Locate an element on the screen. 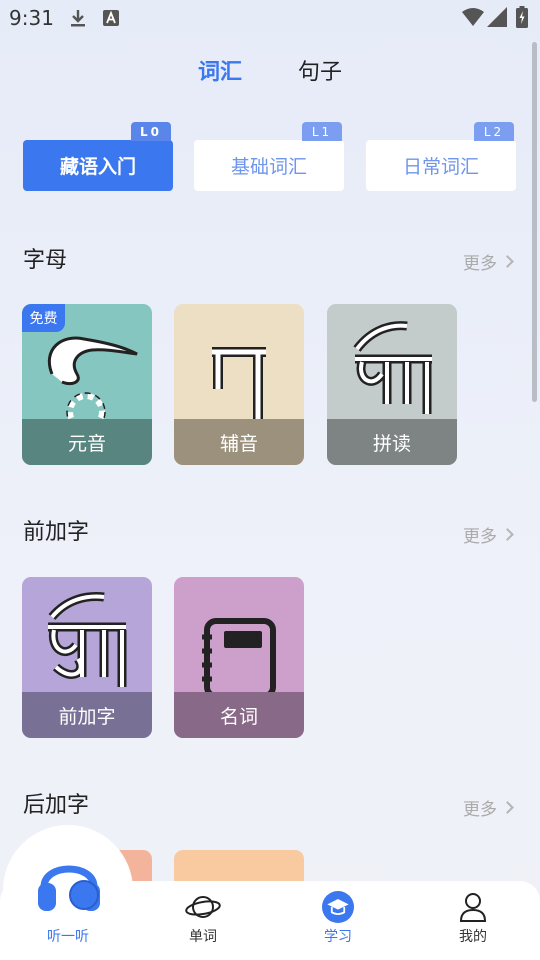  notebook-icon is located at coordinates (239, 655).